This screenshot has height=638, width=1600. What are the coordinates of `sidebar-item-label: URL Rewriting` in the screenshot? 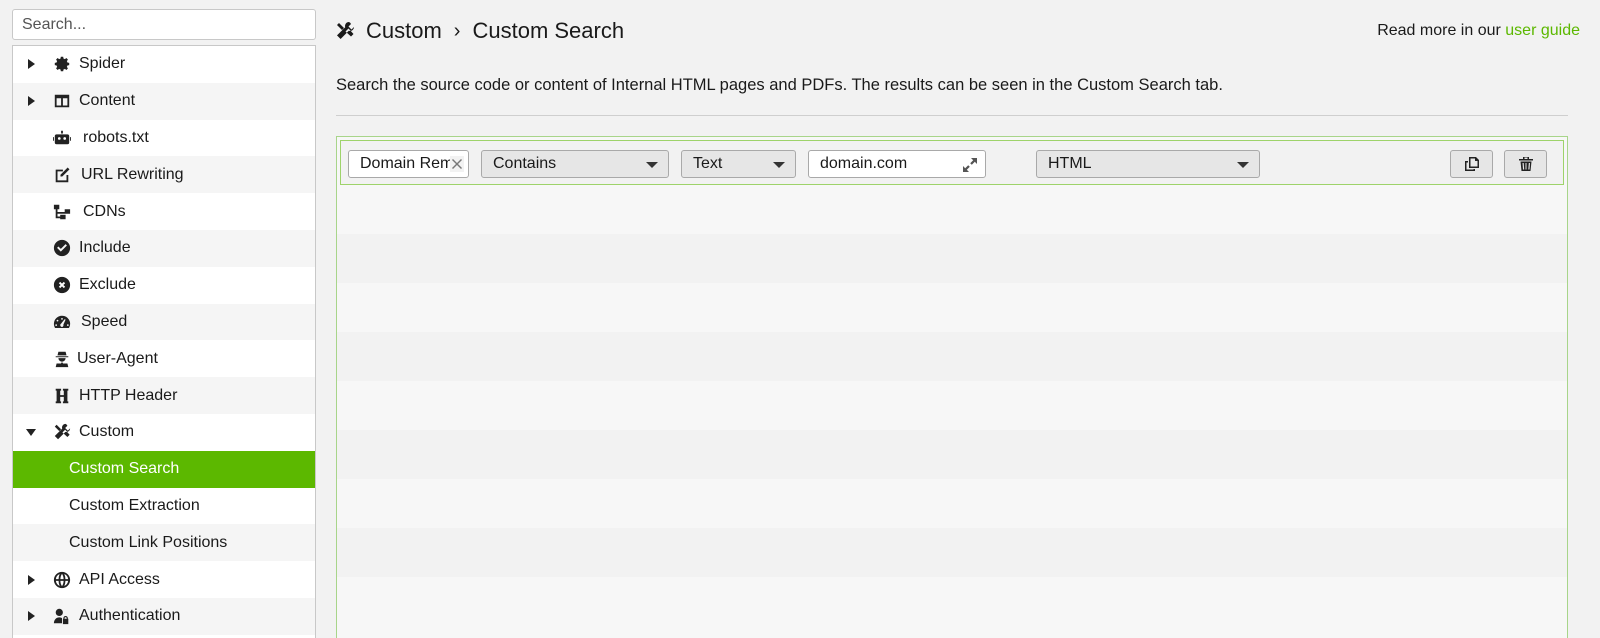 It's located at (132, 174).